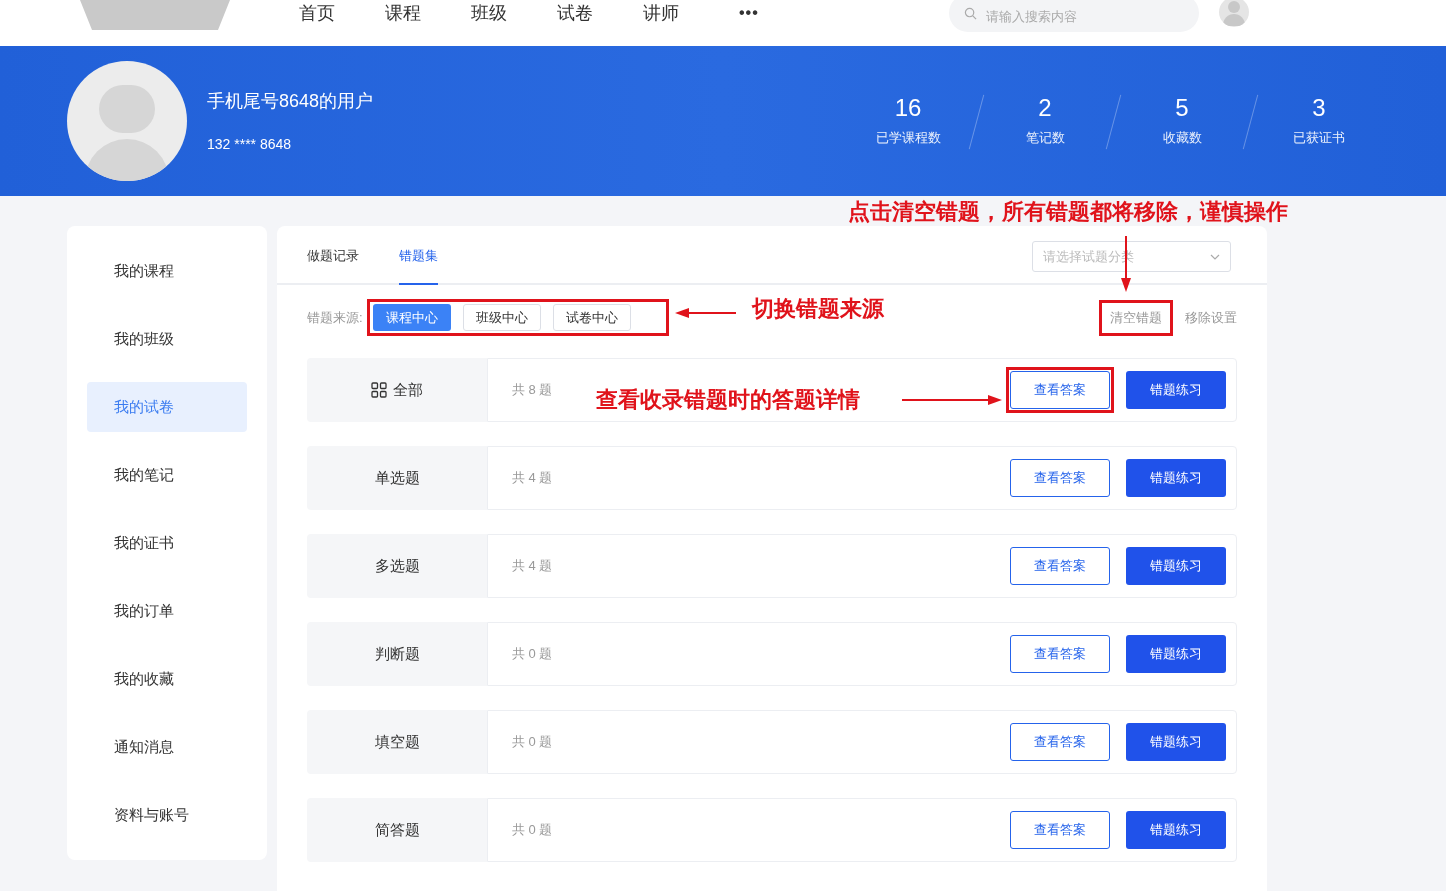 This screenshot has width=1446, height=891. What do you see at coordinates (1319, 138) in the screenshot?
I see `stat-label: 已获证书` at bounding box center [1319, 138].